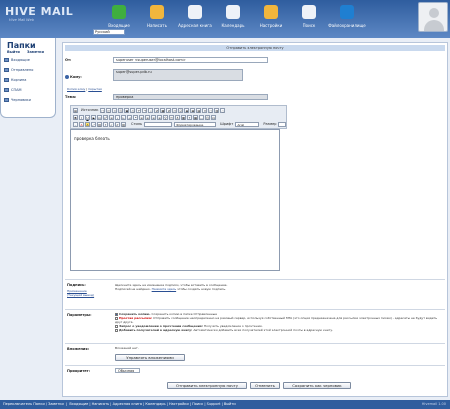  I want to click on superscript-icon: x², so click(105, 117).